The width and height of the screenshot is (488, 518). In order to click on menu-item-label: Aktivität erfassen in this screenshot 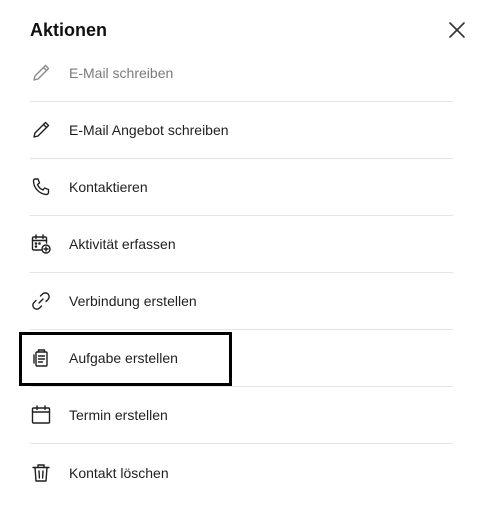, I will do `click(122, 244)`.